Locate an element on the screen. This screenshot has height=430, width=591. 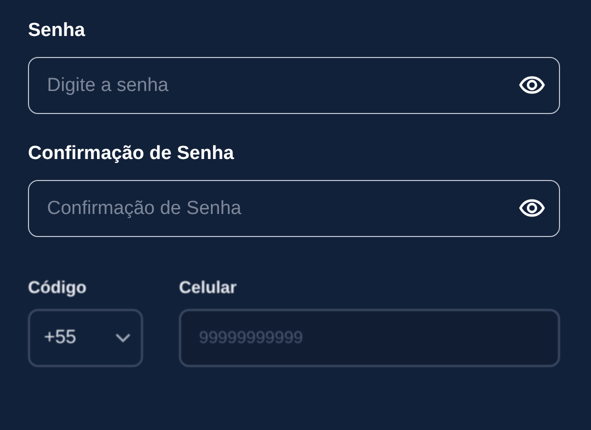
field-label: Celular is located at coordinates (208, 288).